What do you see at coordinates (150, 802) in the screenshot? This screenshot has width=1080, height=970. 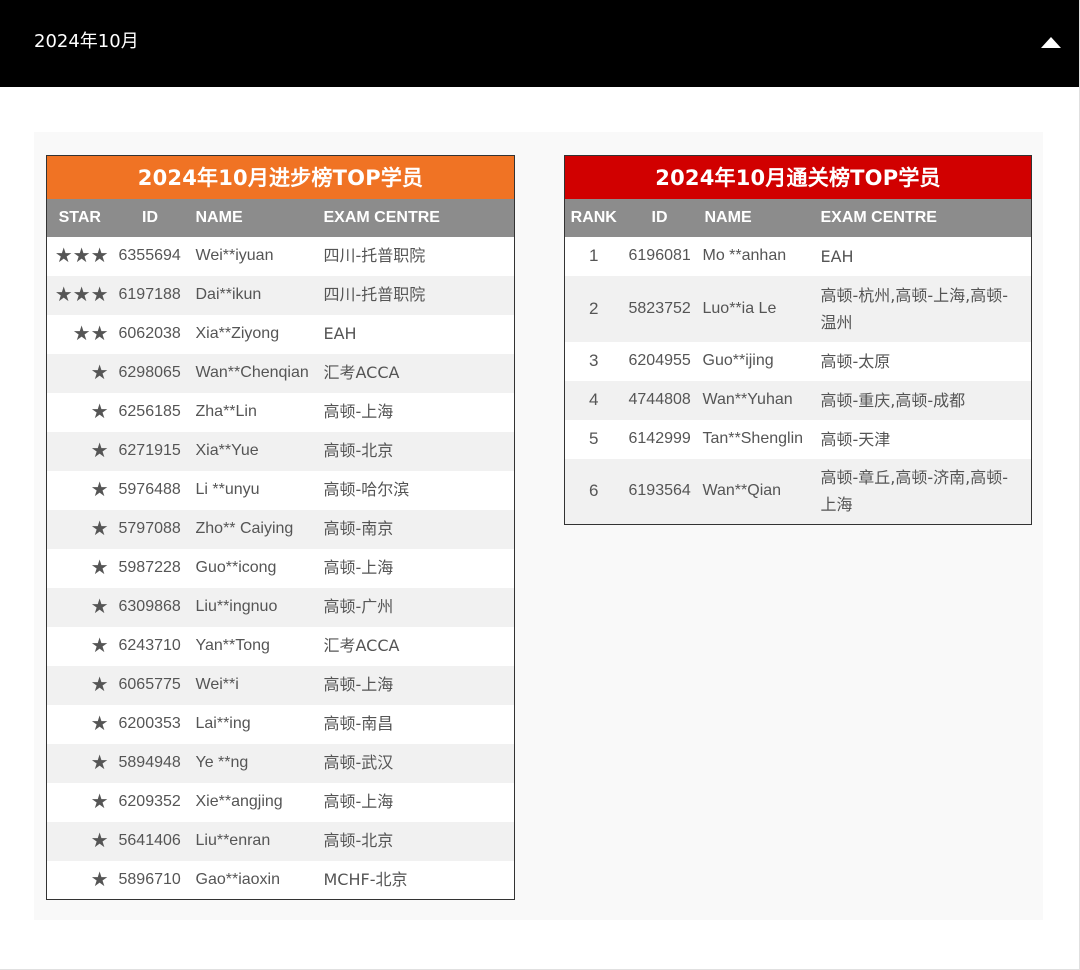 I see `student-id: 6209352` at bounding box center [150, 802].